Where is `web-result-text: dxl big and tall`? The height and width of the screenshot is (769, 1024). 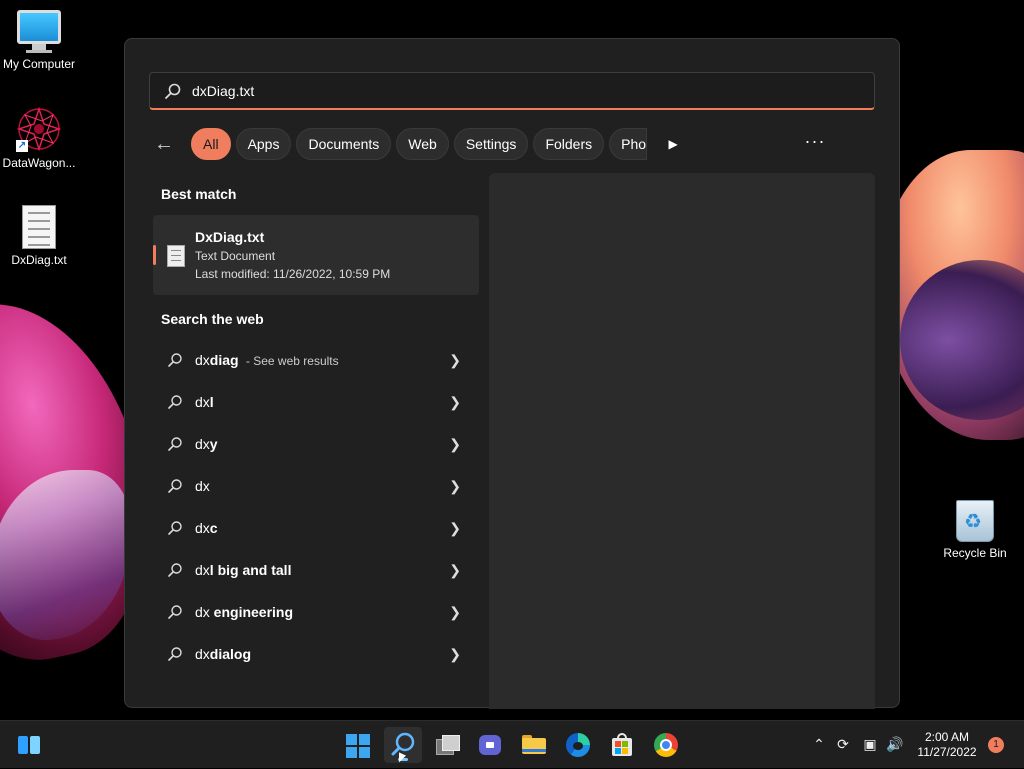 web-result-text: dxl big and tall is located at coordinates (243, 570).